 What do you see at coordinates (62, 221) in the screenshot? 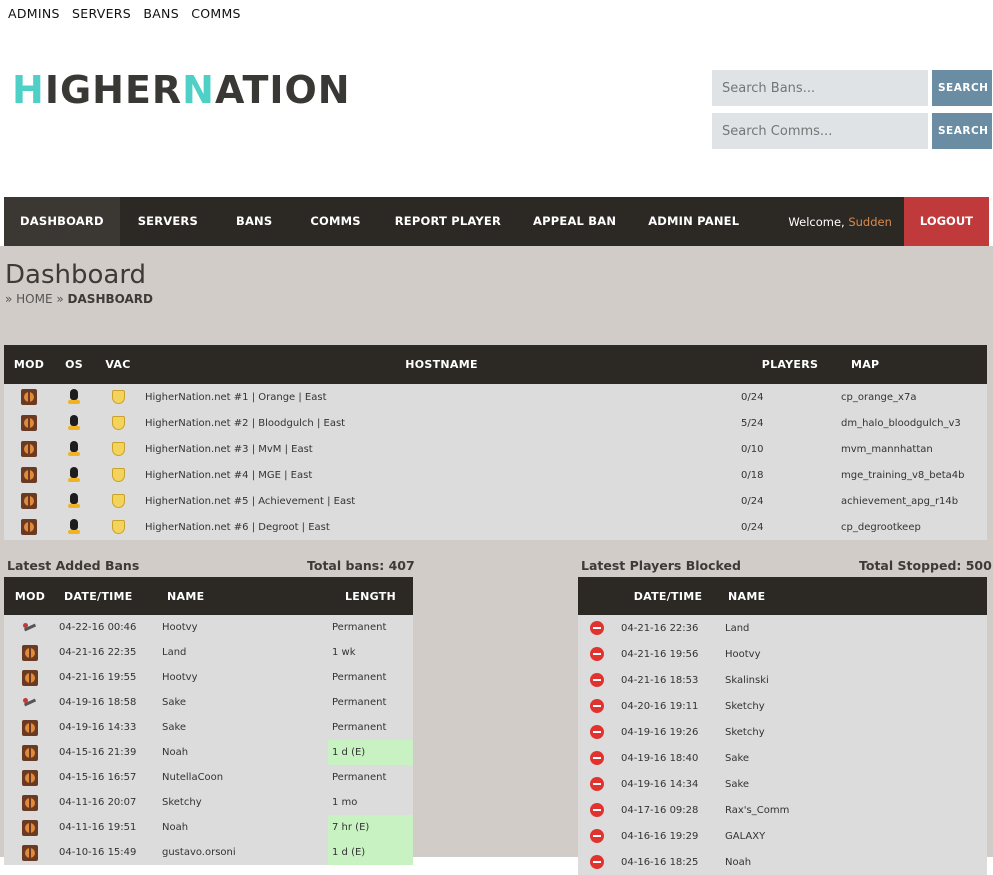
I see `nav-dashboard: DASHBOARD` at bounding box center [62, 221].